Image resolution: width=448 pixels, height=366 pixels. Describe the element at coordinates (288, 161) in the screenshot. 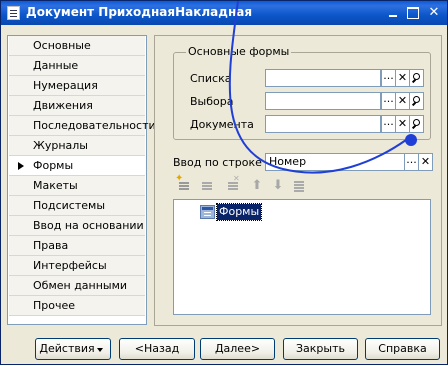

I see `input-by-line-value: Номер` at that location.